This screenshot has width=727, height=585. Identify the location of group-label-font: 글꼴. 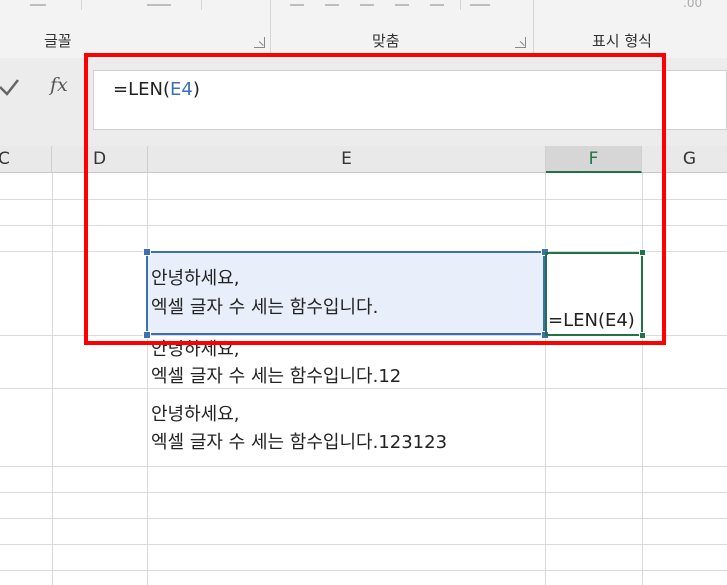
(58, 41).